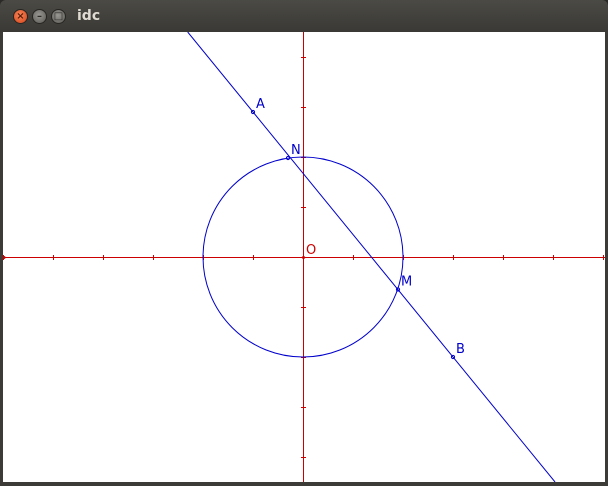 The image size is (608, 486). What do you see at coordinates (406, 282) in the screenshot?
I see `label-m: M` at bounding box center [406, 282].